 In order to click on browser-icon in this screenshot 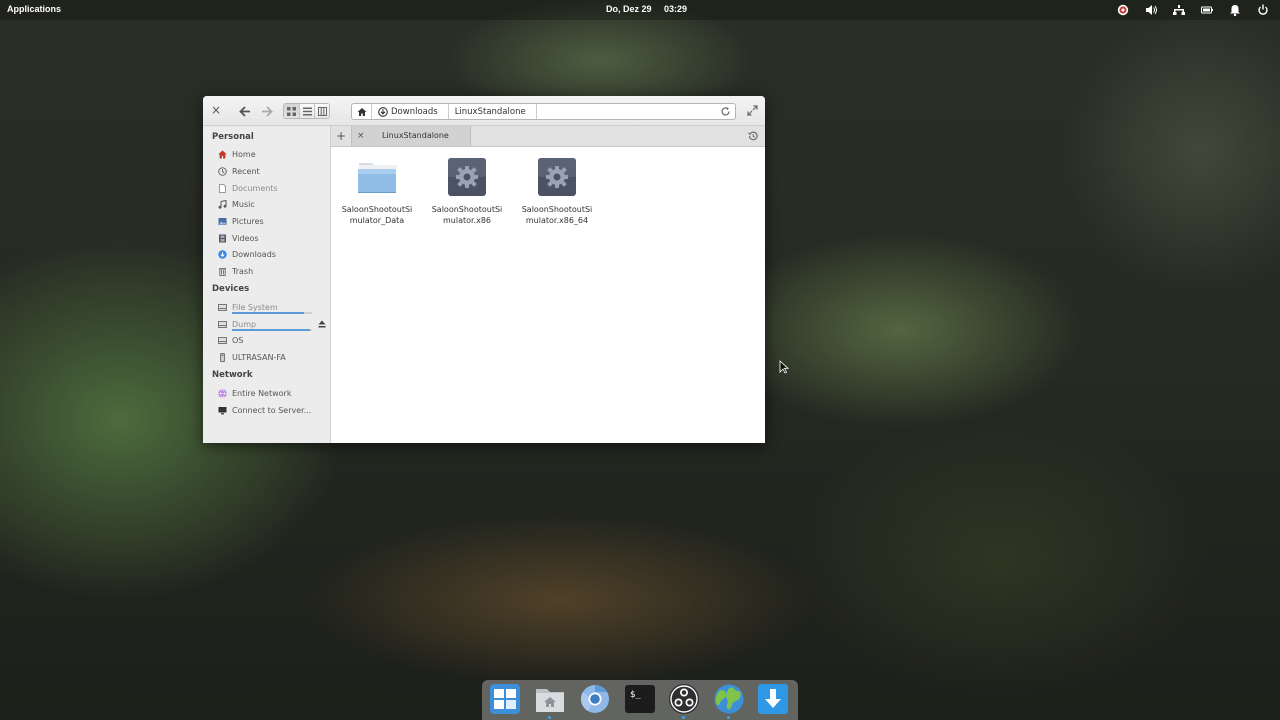, I will do `click(729, 699)`.